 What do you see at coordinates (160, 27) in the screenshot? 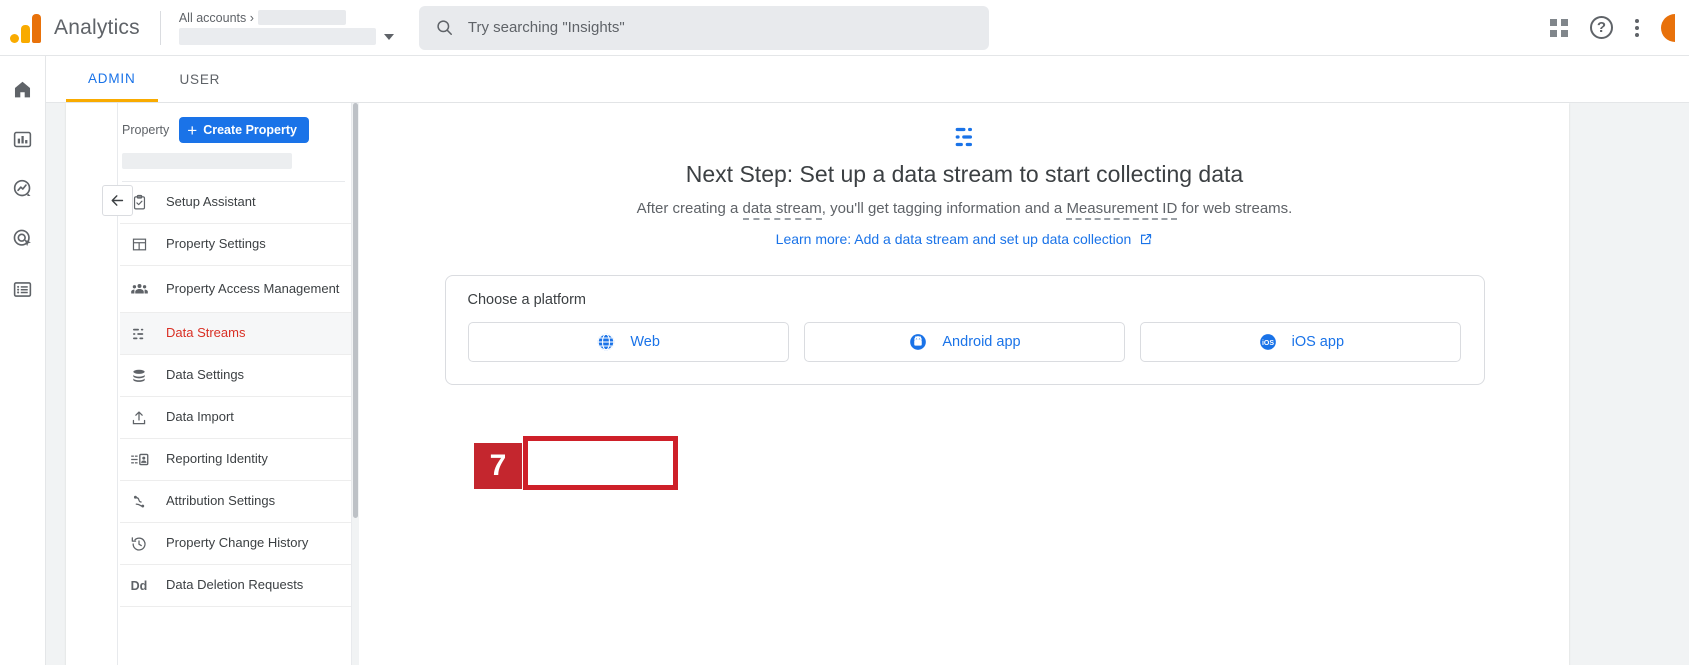
I see `brand-divider` at bounding box center [160, 27].